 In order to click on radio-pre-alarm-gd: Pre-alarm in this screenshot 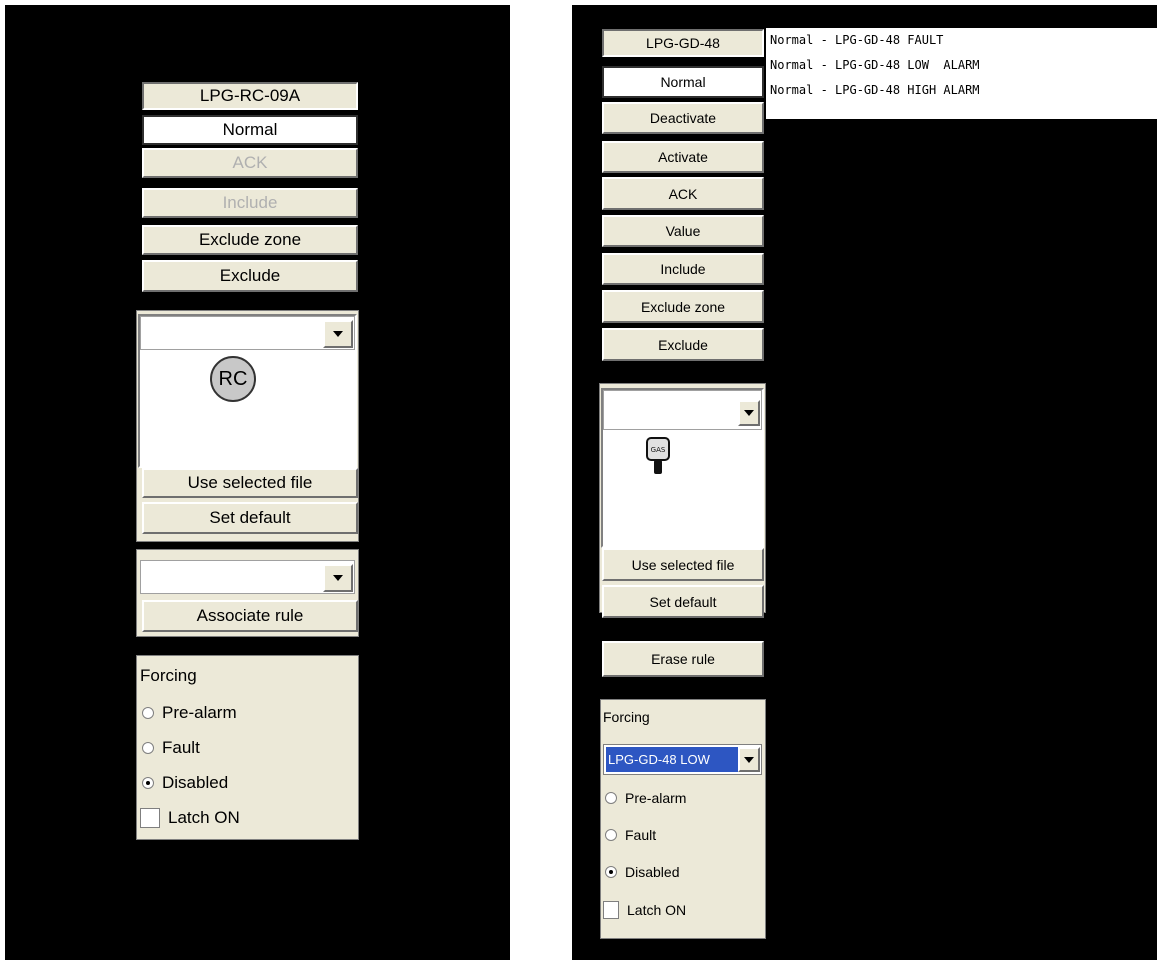, I will do `click(645, 798)`.